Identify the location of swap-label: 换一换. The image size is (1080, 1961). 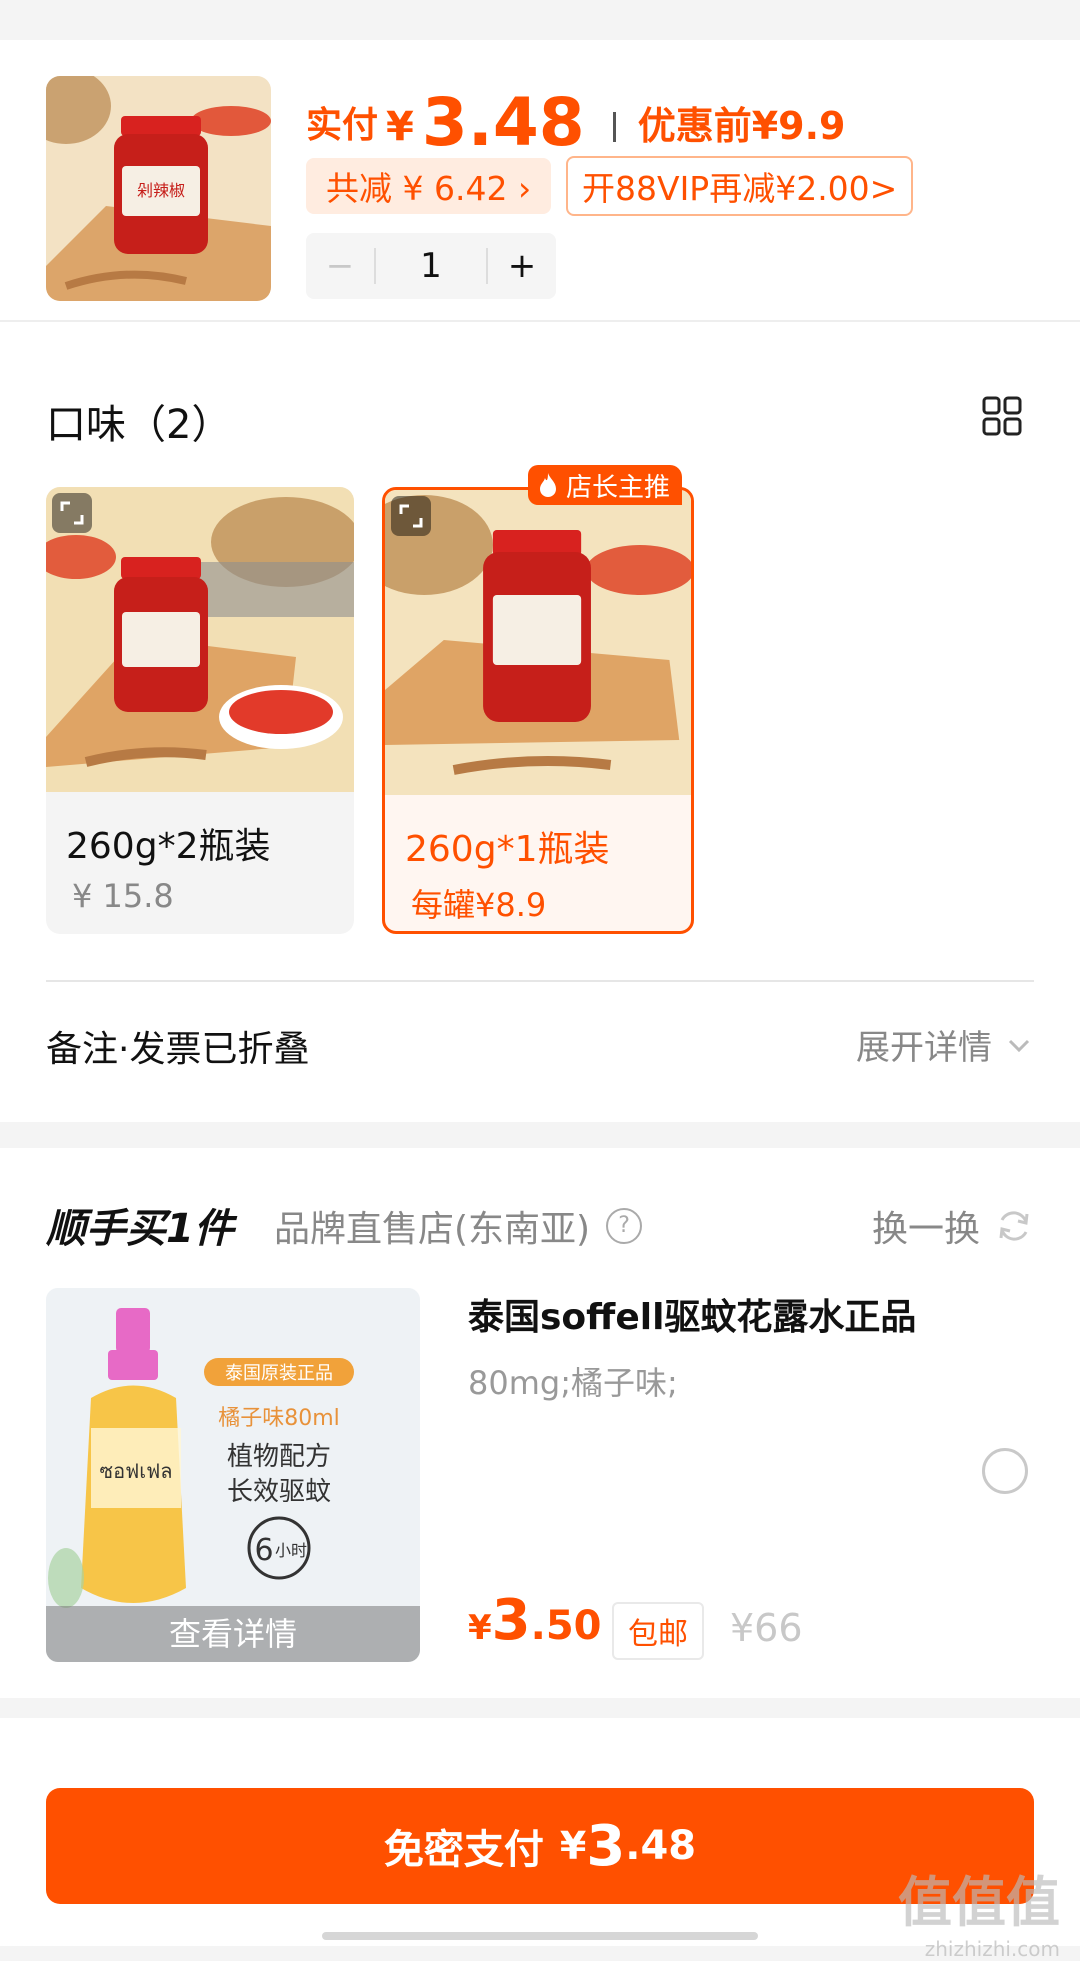
(925, 1229).